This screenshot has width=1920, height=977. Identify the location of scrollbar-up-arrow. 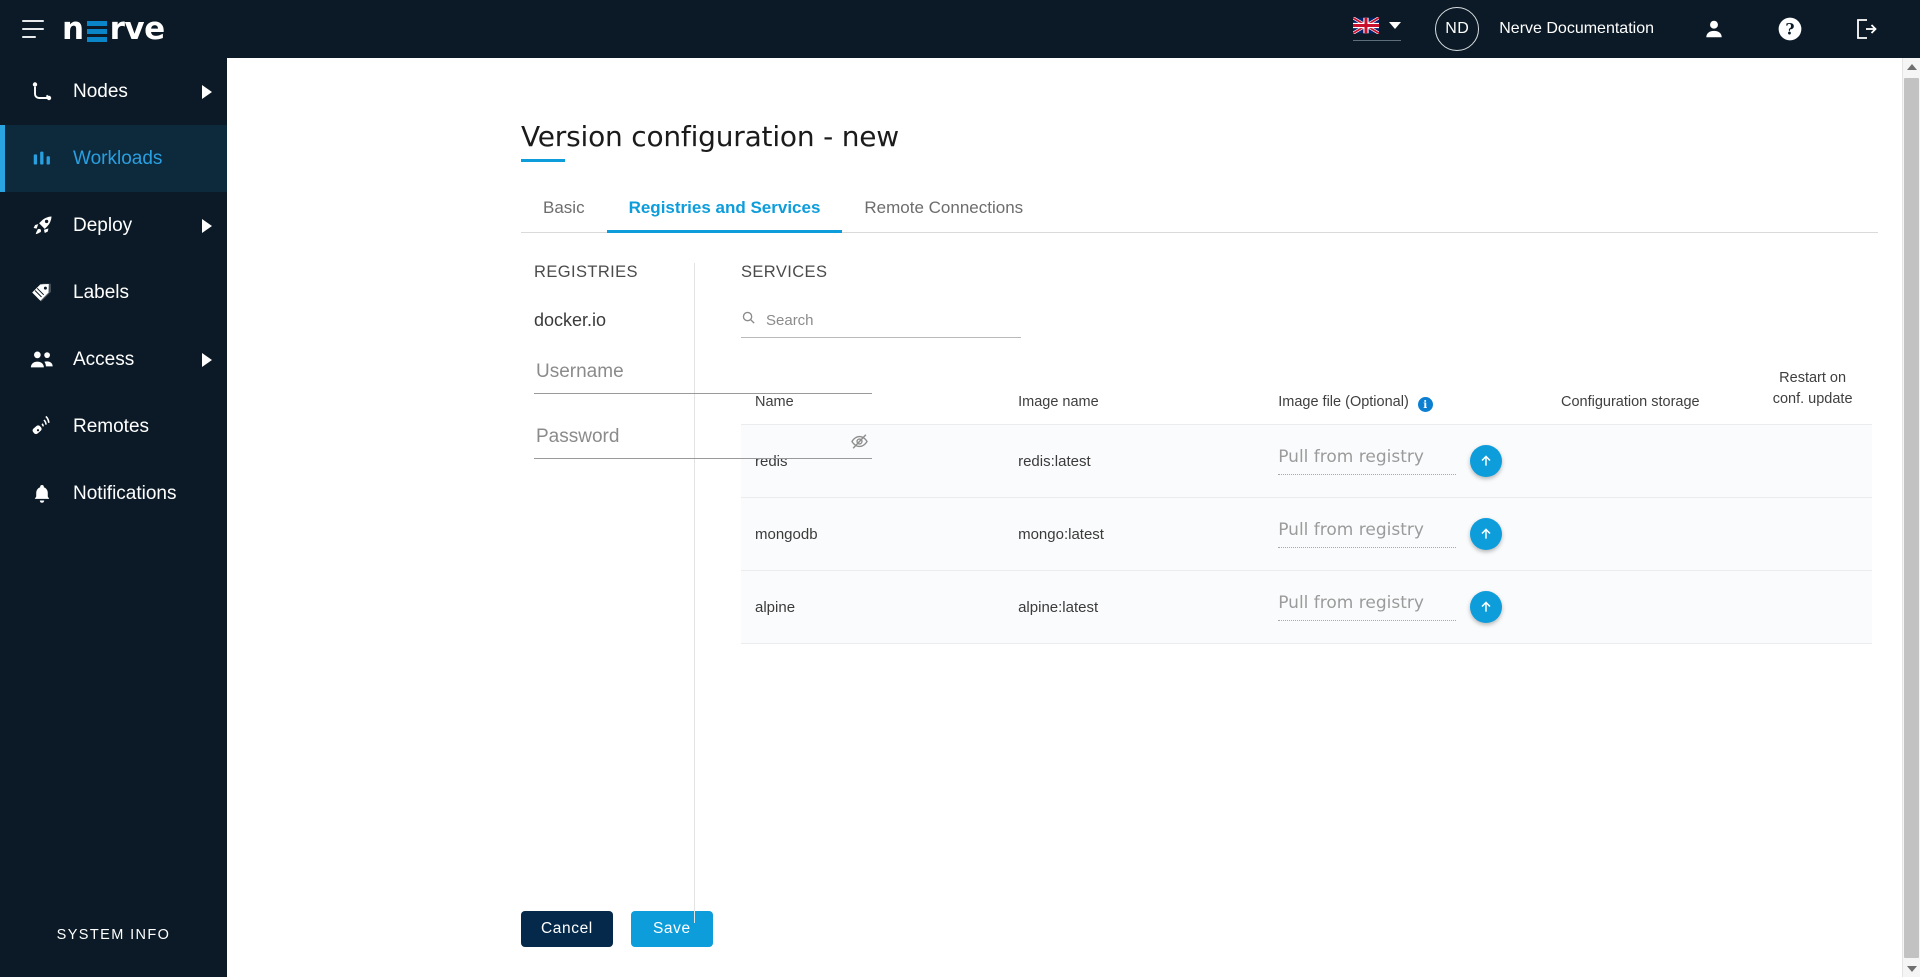
(1911, 66).